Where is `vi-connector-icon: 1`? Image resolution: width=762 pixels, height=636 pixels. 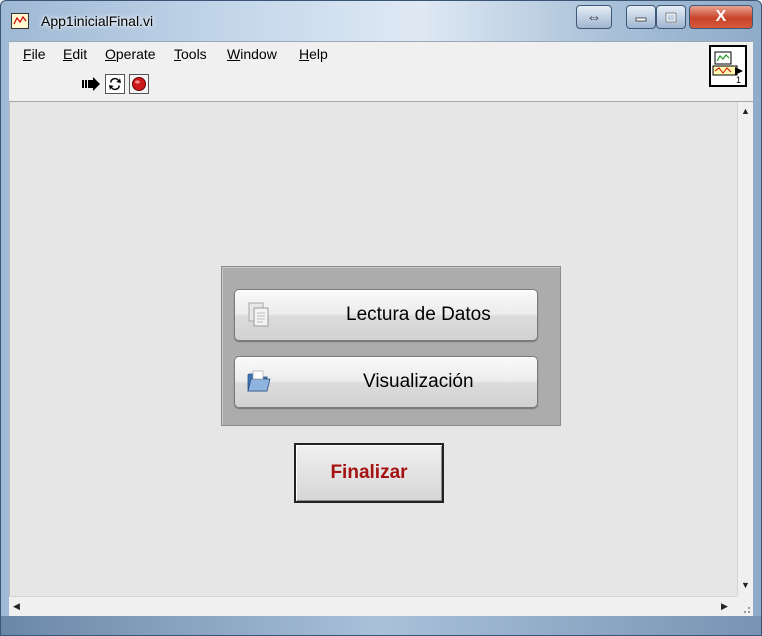
vi-connector-icon: 1 is located at coordinates (728, 66).